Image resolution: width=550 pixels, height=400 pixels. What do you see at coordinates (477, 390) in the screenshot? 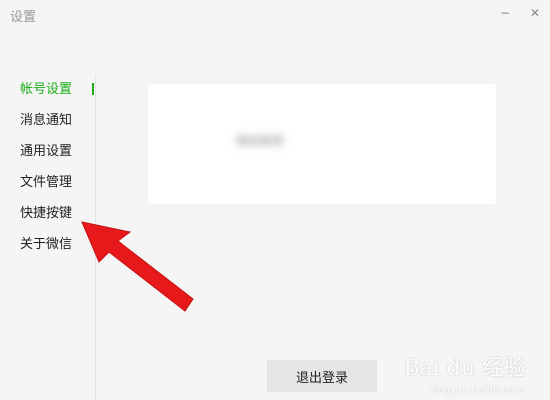
I see `baidu-watermark-url: jingyan.baidu.com` at bounding box center [477, 390].